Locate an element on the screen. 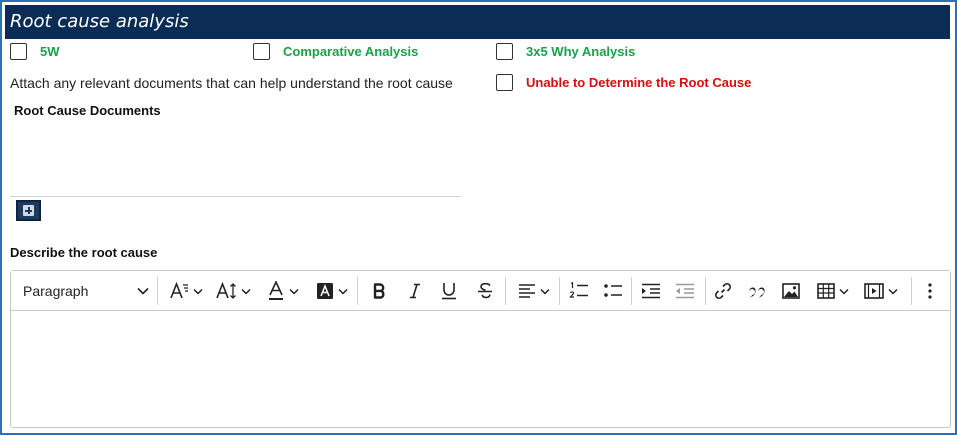 Image resolution: width=957 pixels, height=435 pixels. more-icon is located at coordinates (930, 291).